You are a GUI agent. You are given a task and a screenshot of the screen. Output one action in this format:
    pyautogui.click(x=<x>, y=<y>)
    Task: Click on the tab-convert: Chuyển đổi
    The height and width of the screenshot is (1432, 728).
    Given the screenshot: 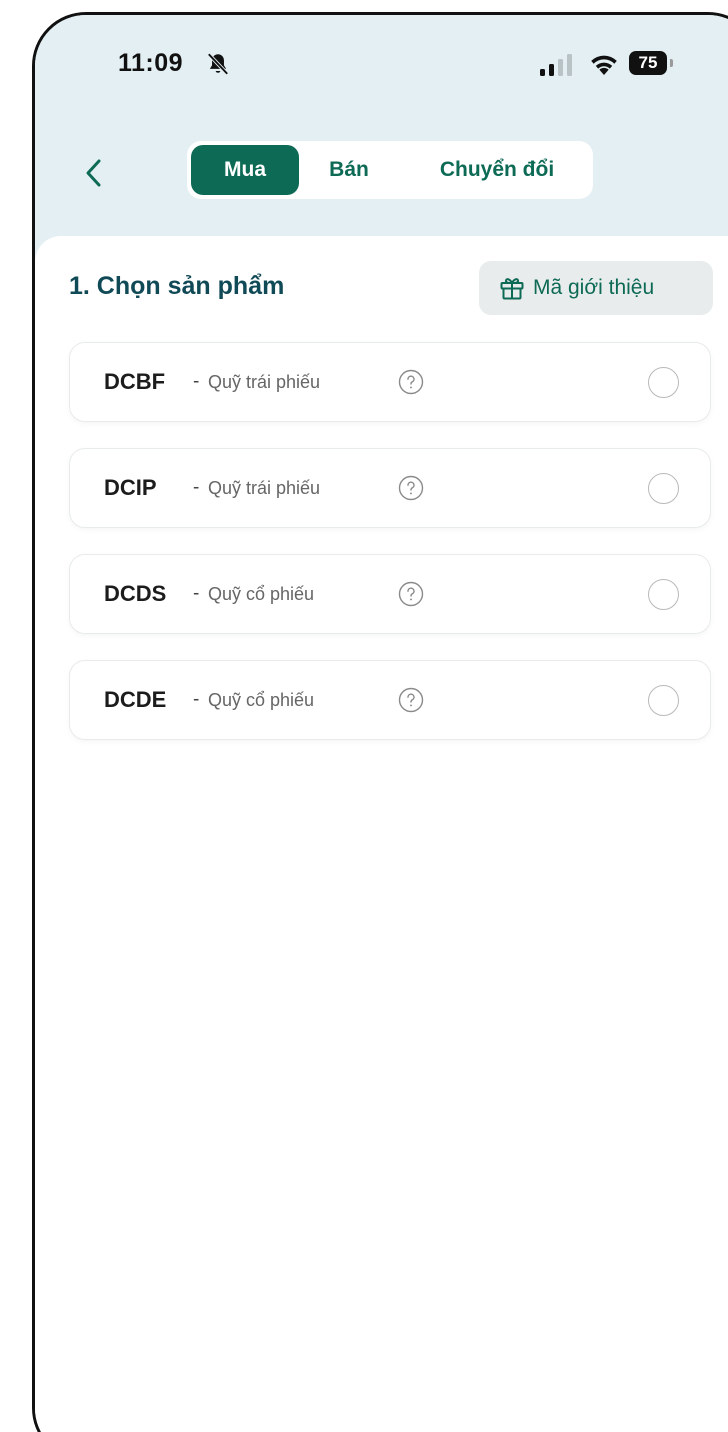 What is the action you would take?
    pyautogui.click(x=497, y=170)
    